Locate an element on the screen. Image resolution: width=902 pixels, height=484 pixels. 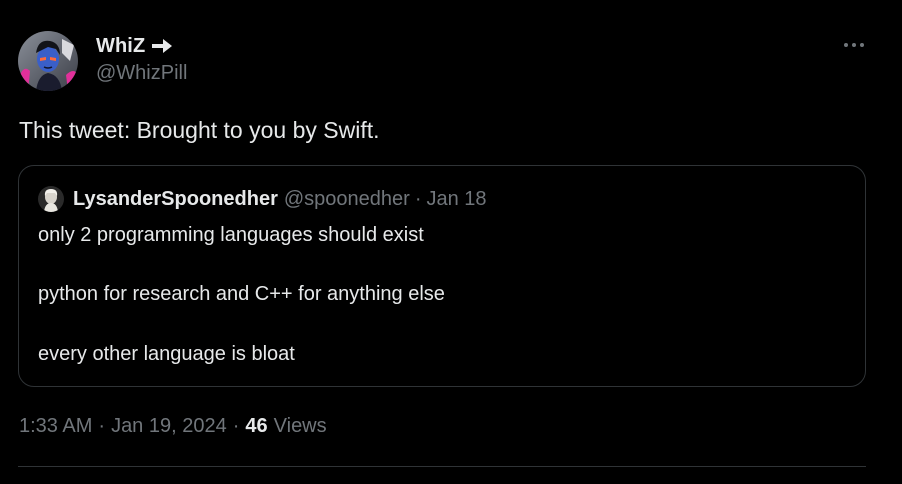
author-handle: @WhizPill is located at coordinates (141, 73).